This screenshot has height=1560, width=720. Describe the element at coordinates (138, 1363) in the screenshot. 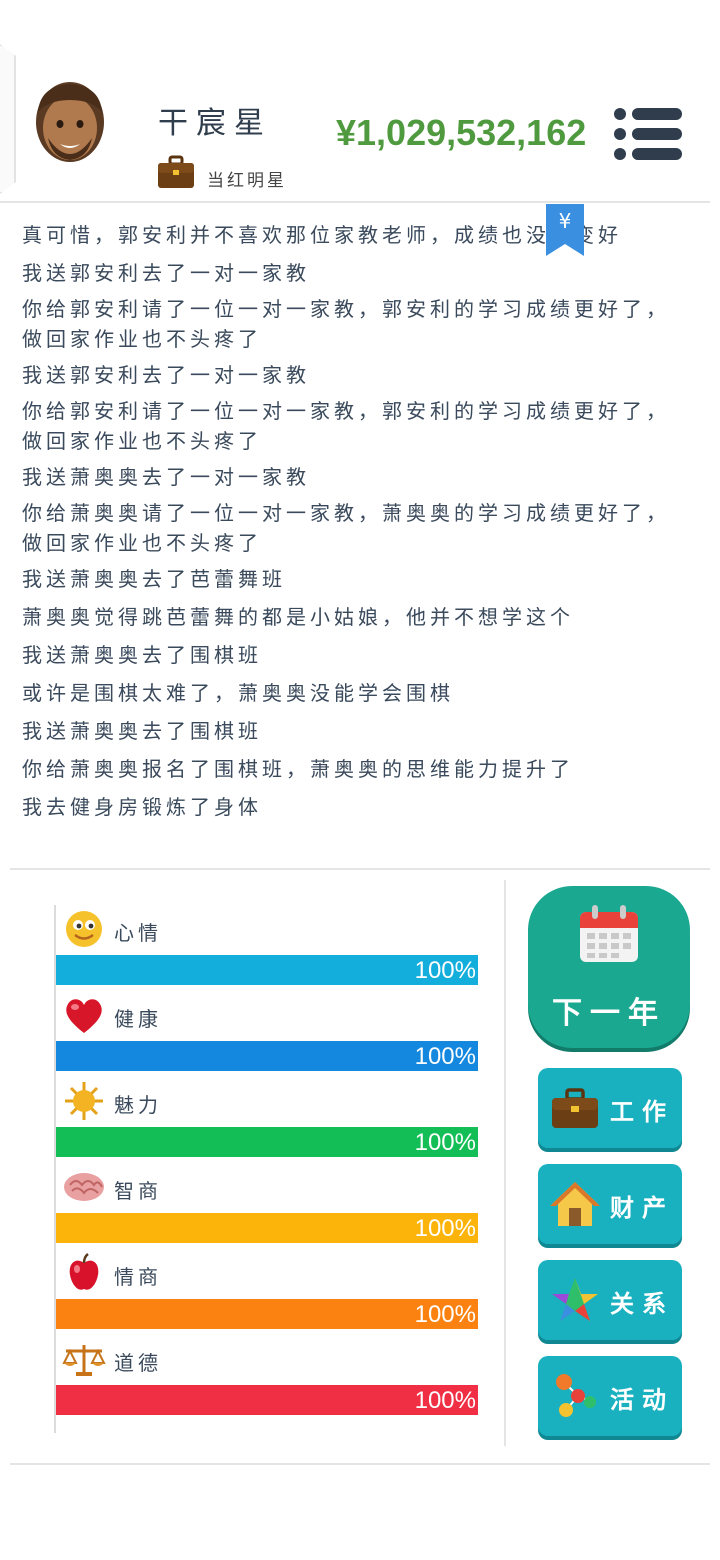

I see `stat-label: 道德` at that location.